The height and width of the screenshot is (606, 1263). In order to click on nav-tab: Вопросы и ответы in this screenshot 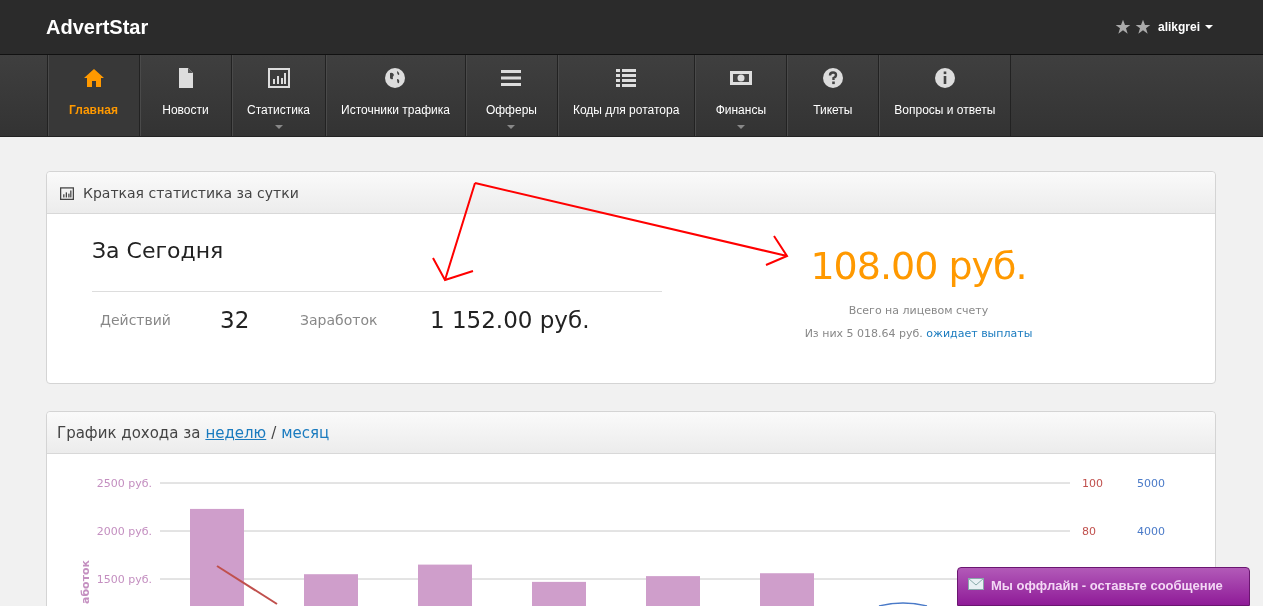, I will do `click(945, 95)`.